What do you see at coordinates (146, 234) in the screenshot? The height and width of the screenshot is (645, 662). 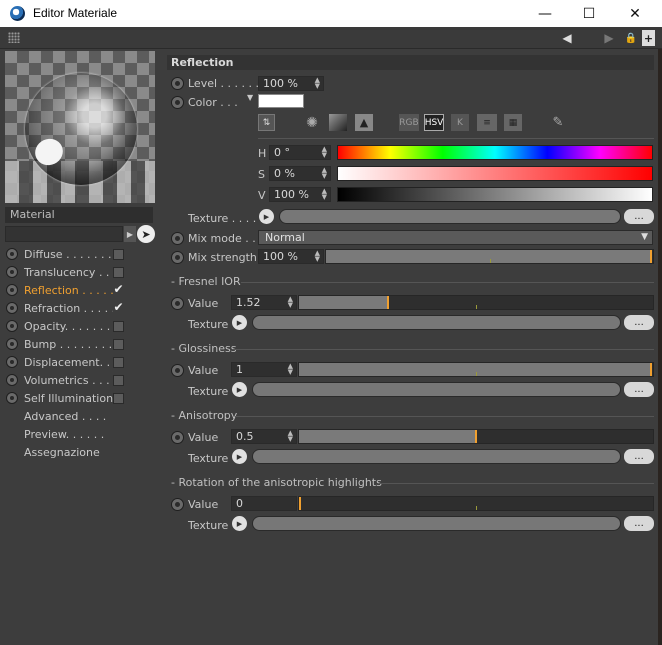 I see `cursor-picker-icon: ➤` at bounding box center [146, 234].